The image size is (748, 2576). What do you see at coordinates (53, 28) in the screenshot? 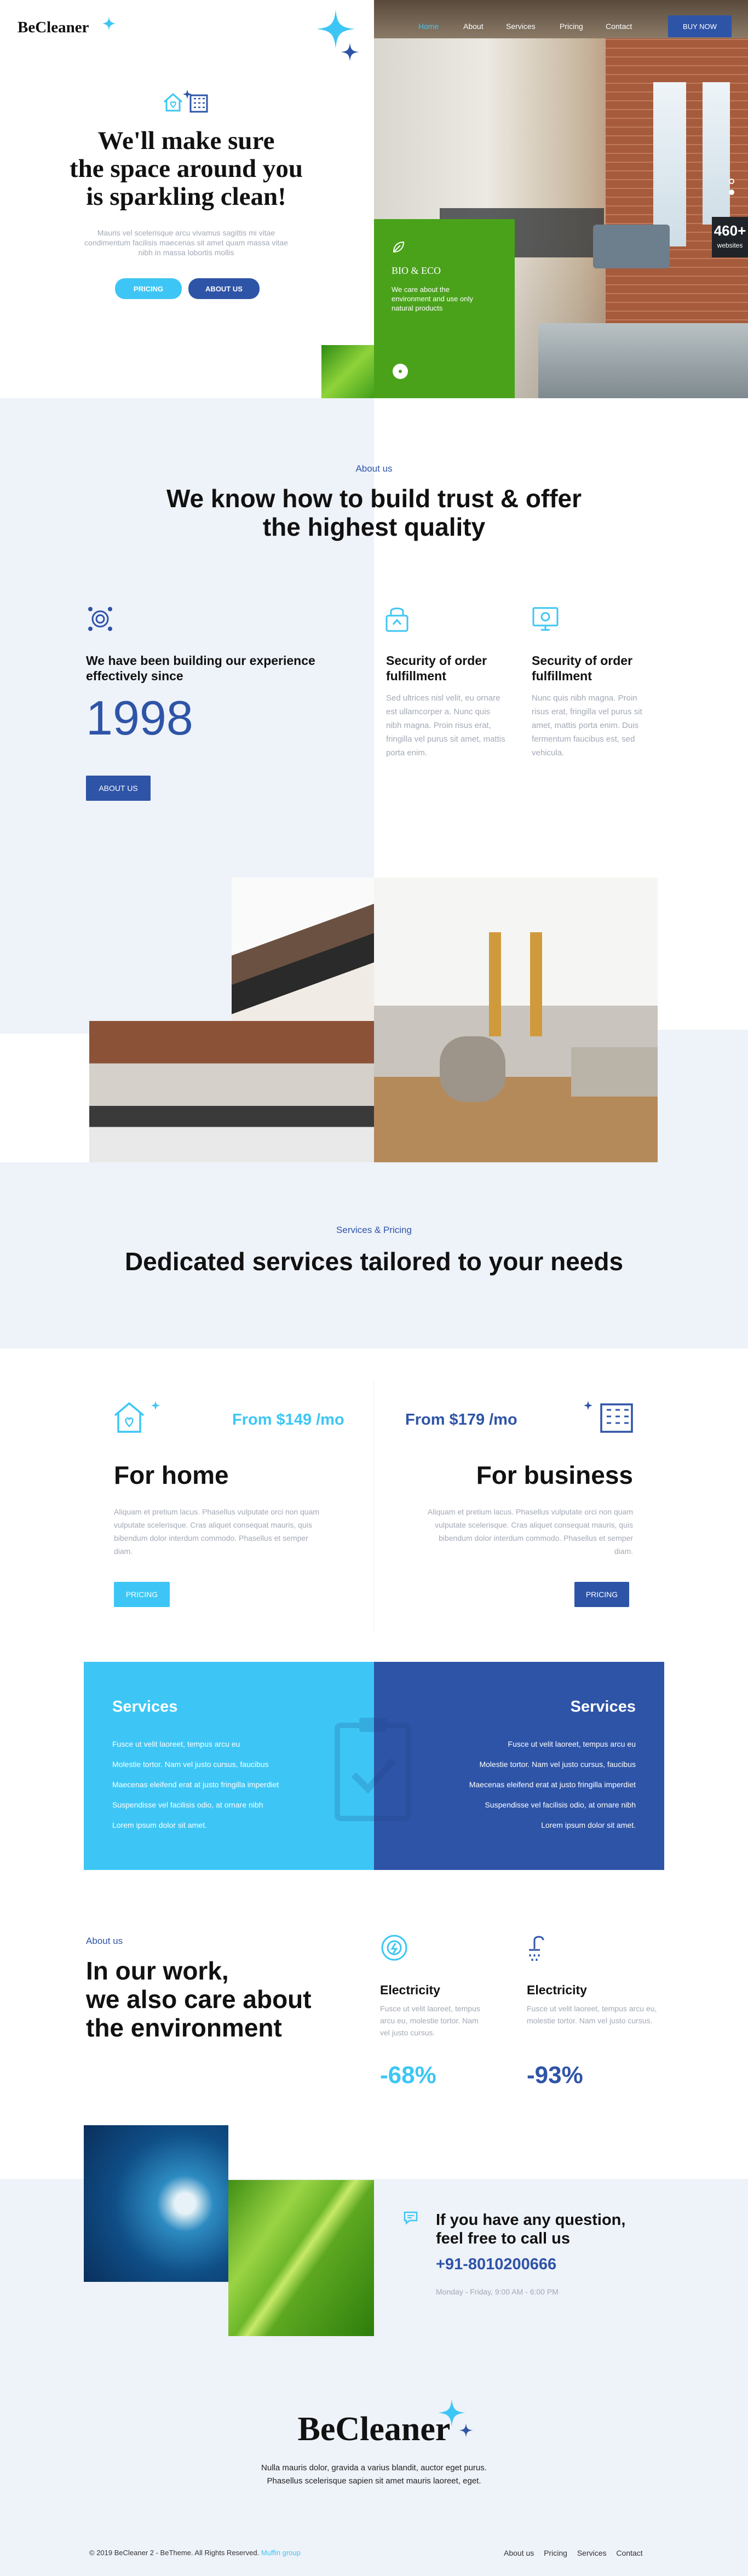
I see `brand-logo: BeCleaner` at bounding box center [53, 28].